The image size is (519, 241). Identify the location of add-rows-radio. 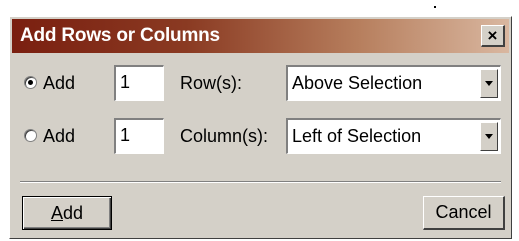
(30, 82).